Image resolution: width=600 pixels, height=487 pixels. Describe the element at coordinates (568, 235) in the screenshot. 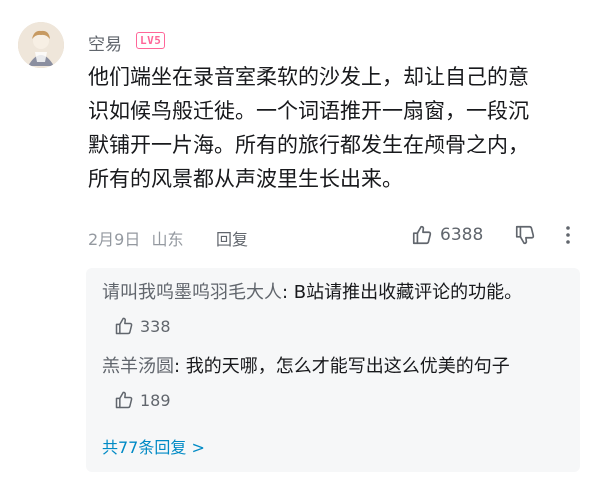

I see `more-vertical-icon` at that location.